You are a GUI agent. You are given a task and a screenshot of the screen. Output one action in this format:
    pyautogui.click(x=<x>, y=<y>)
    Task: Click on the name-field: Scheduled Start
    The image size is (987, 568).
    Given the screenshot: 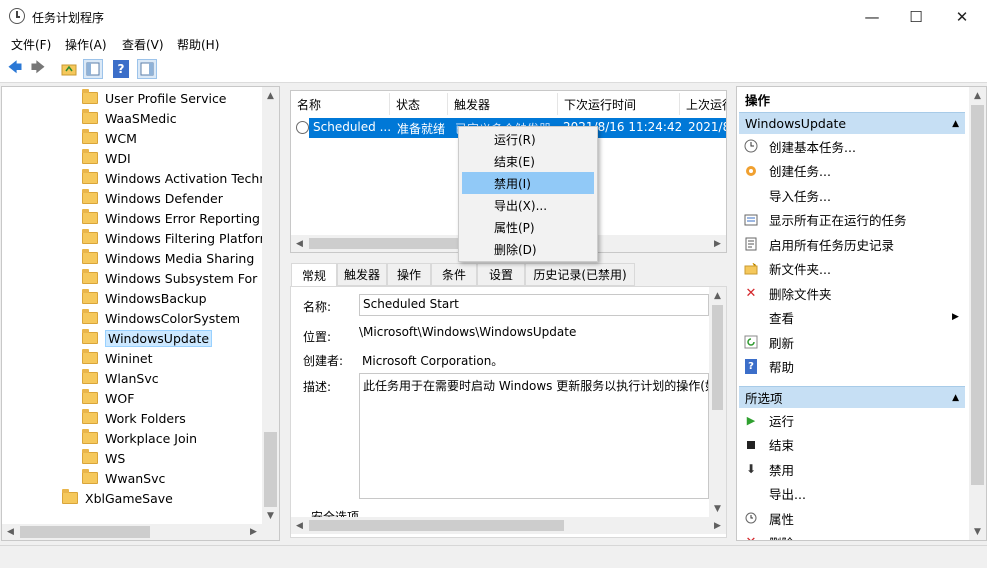 What is the action you would take?
    pyautogui.click(x=534, y=305)
    